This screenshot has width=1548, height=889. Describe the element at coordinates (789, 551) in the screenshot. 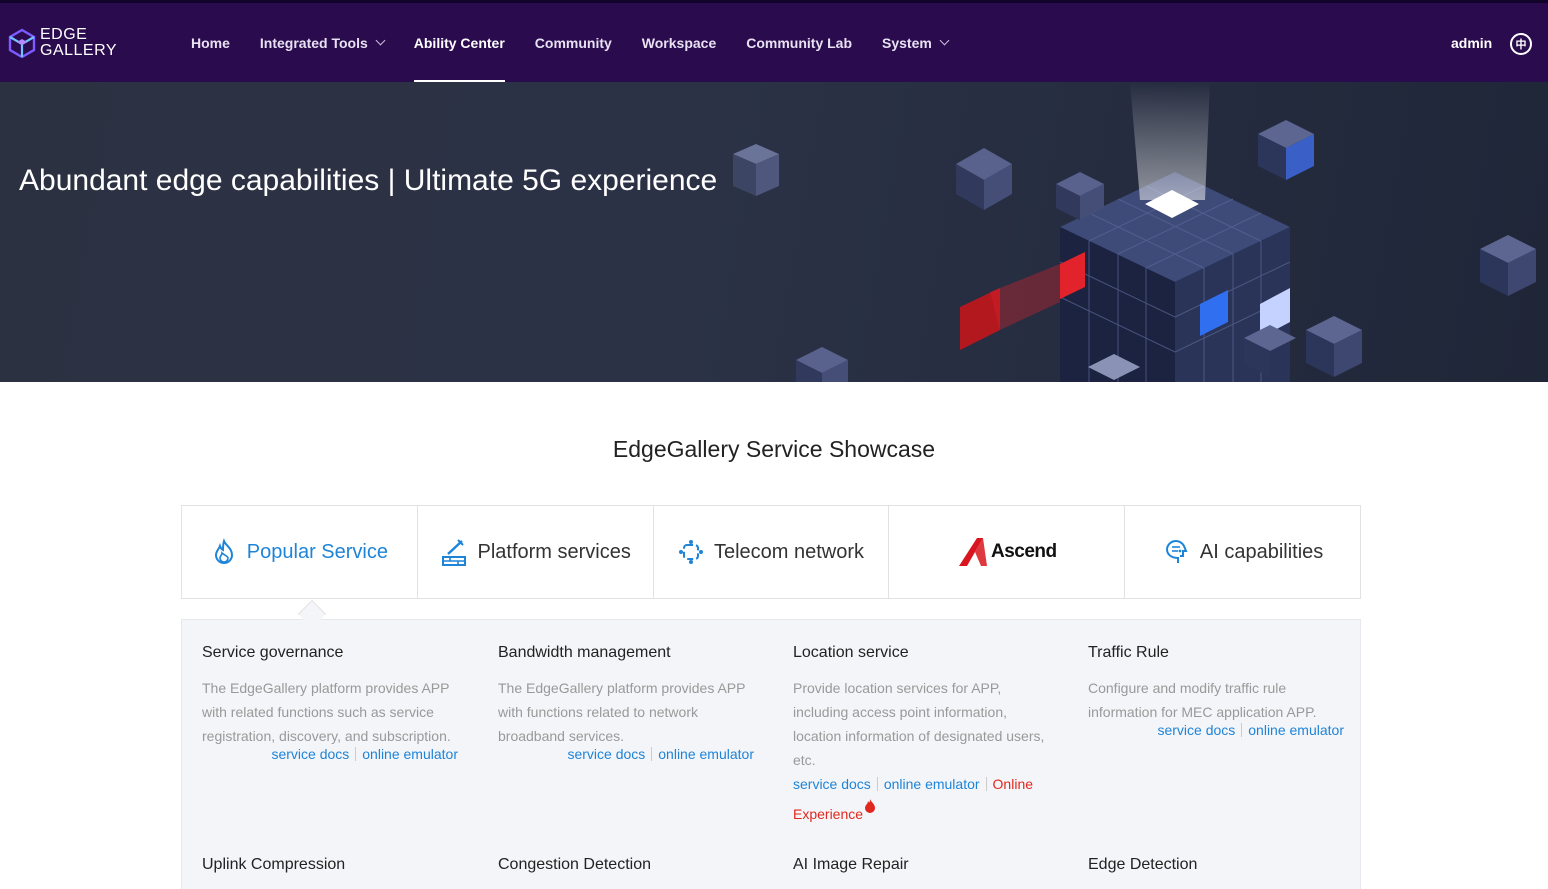

I see `tab-label: Telecom network` at that location.